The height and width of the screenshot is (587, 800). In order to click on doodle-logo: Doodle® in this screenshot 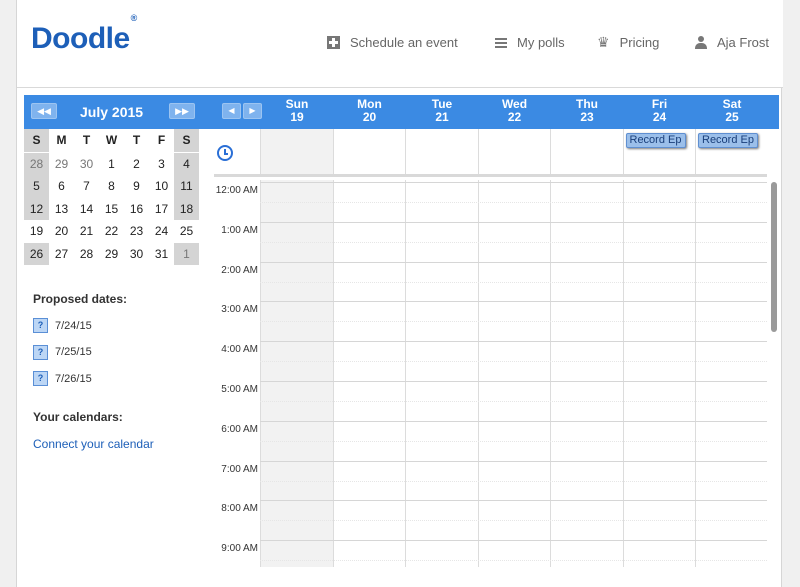, I will do `click(84, 34)`.